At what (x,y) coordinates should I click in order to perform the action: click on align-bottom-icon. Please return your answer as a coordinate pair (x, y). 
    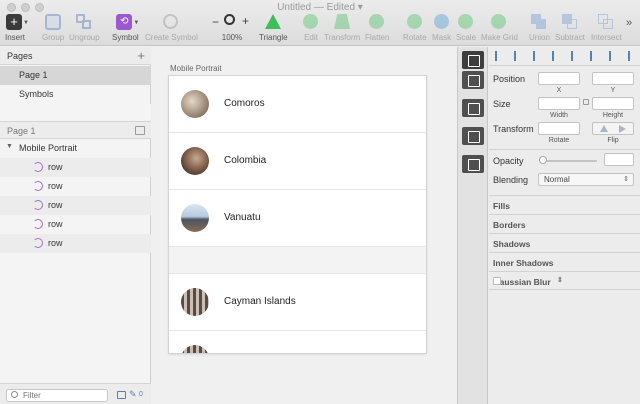
    Looking at the image, I should click on (595, 56).